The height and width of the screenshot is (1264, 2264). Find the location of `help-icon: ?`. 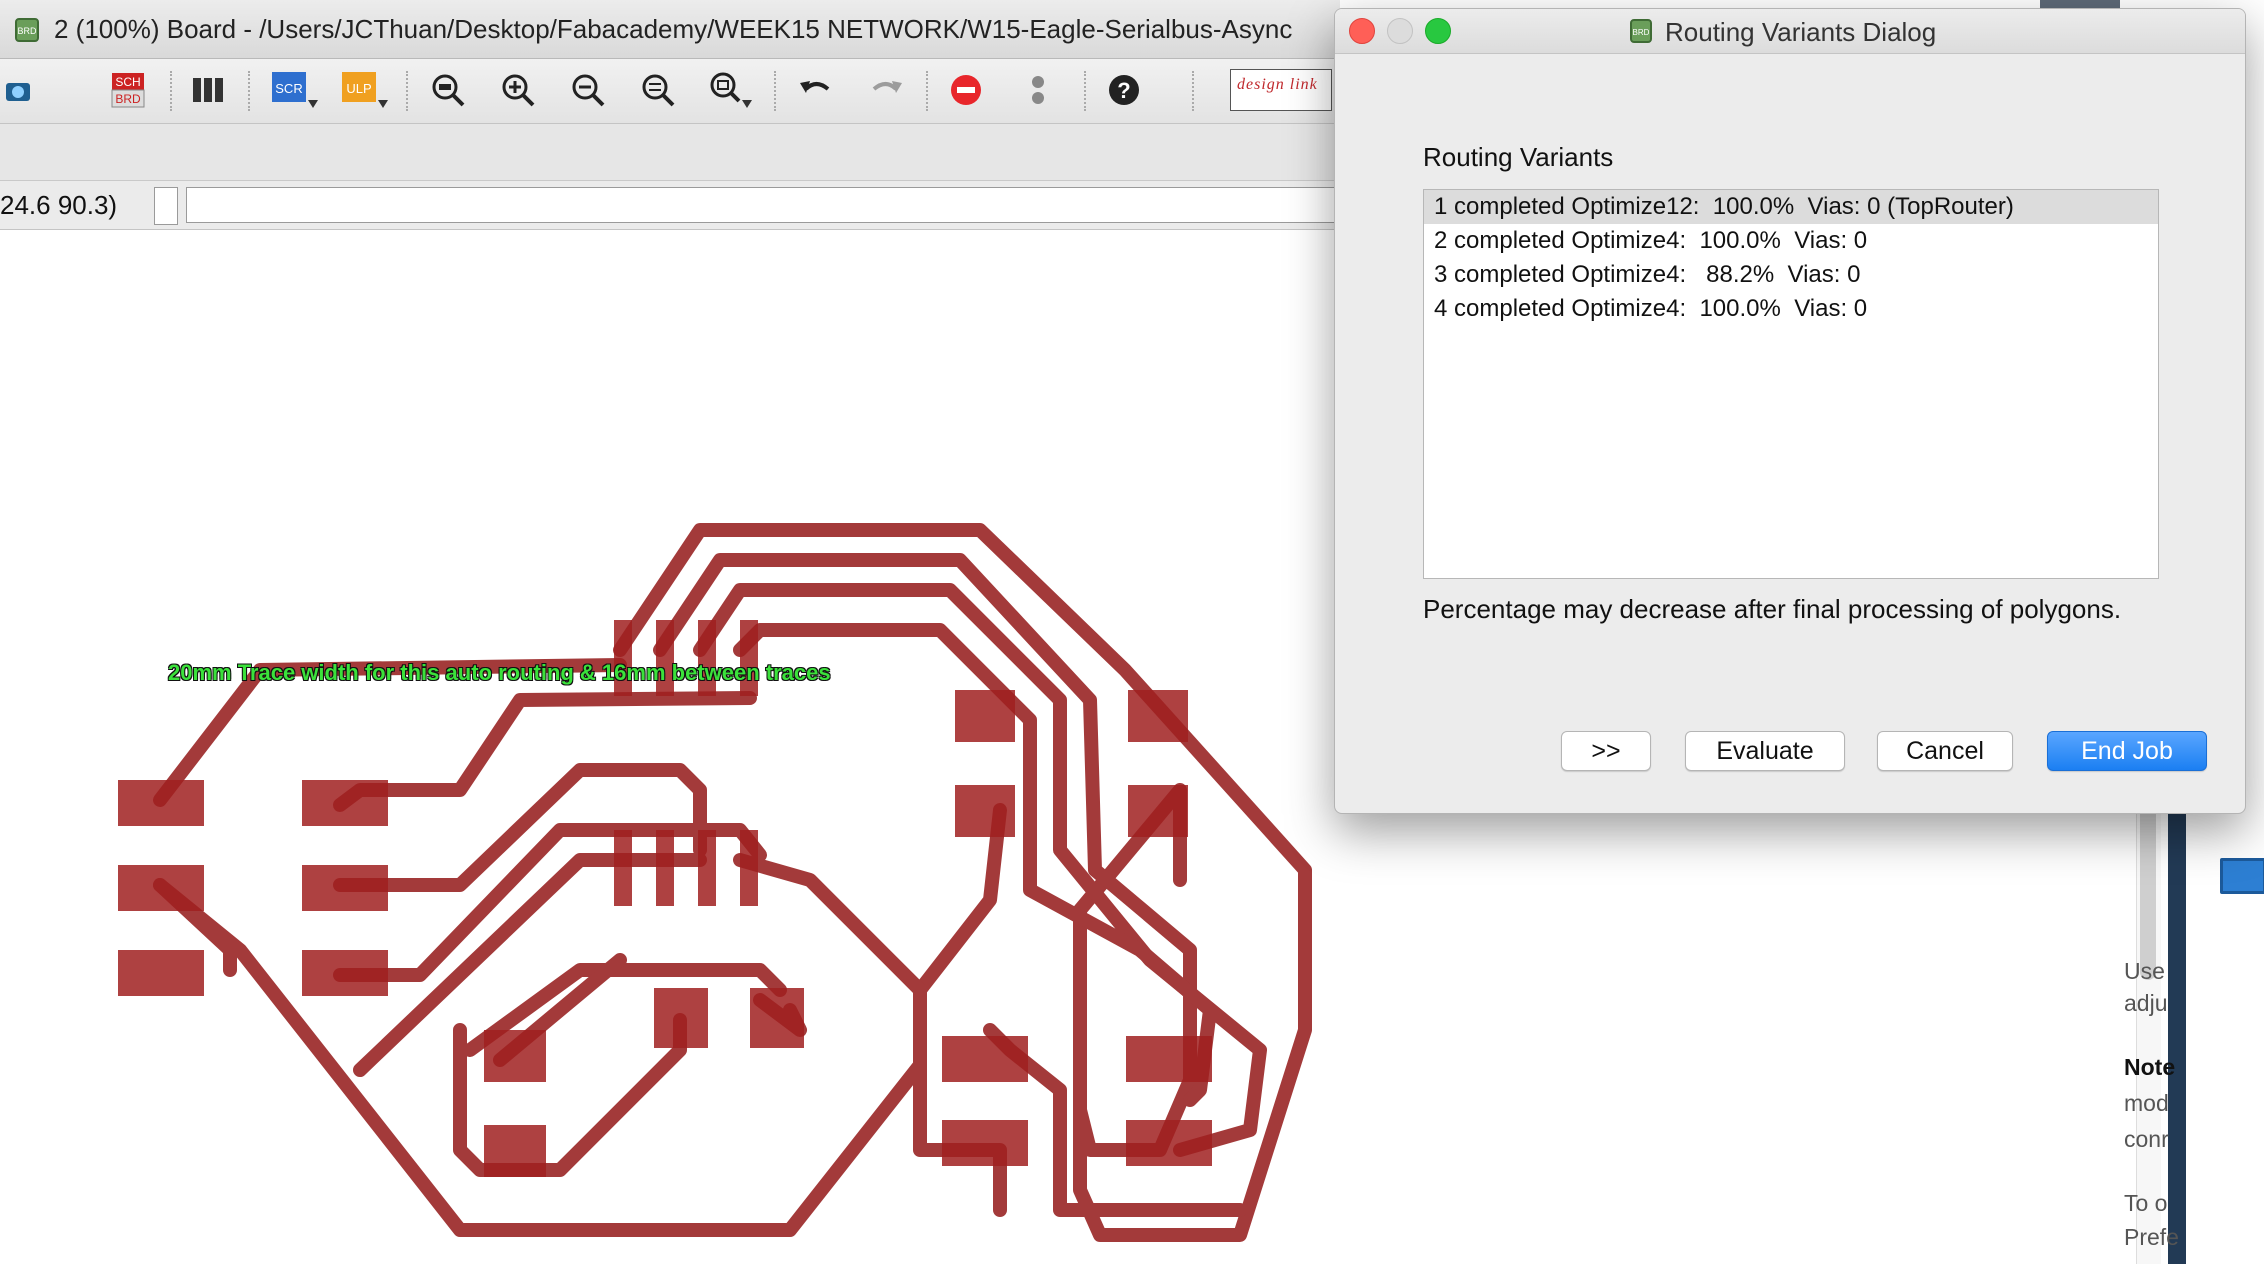

help-icon: ? is located at coordinates (1124, 90).